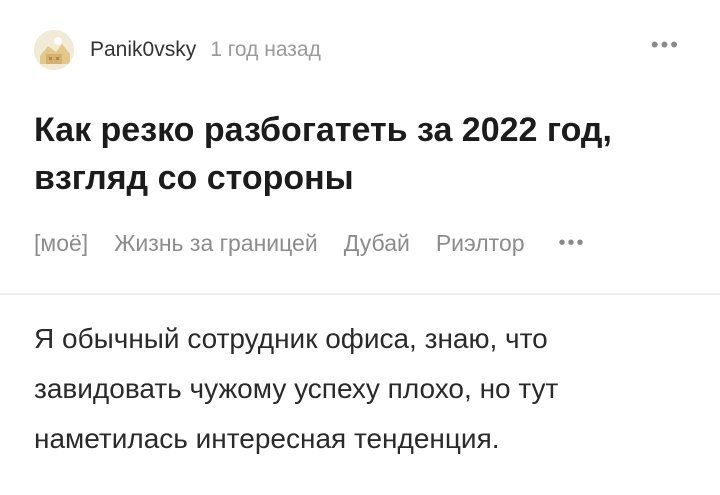  What do you see at coordinates (665, 45) in the screenshot?
I see `more-options-icon: •••` at bounding box center [665, 45].